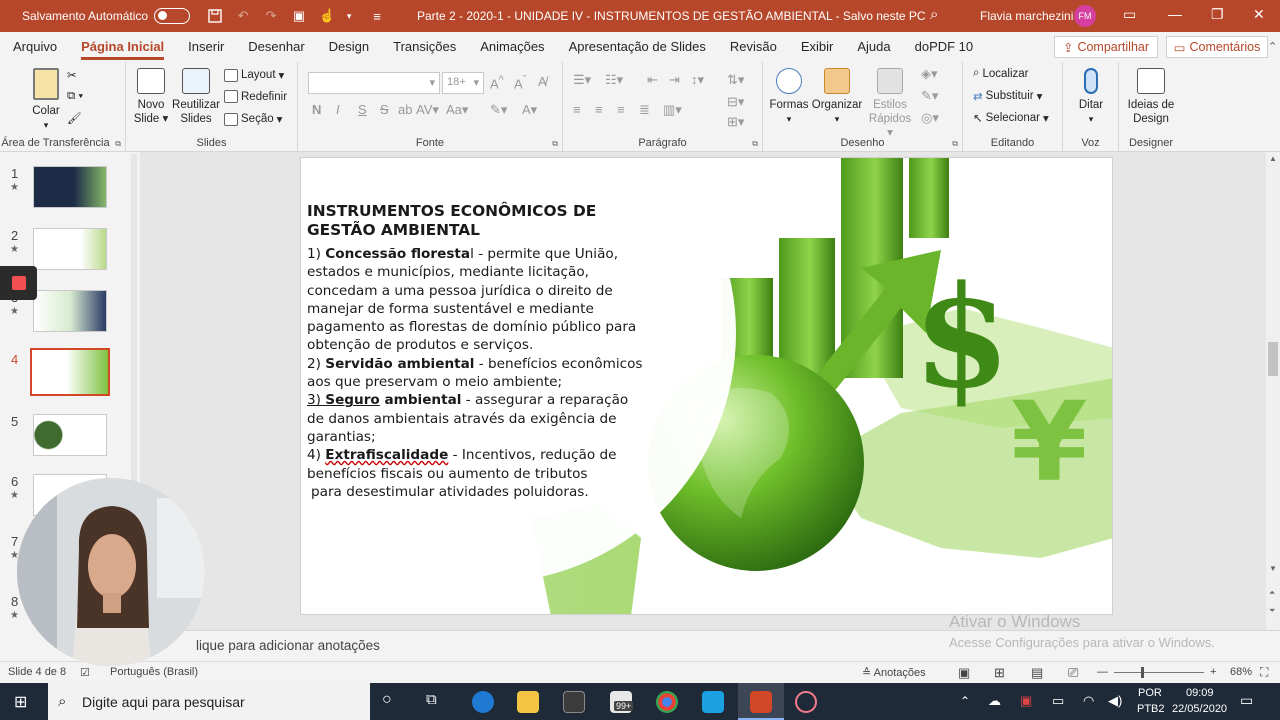 This screenshot has height=720, width=1280. Describe the element at coordinates (1073, 673) in the screenshot. I see `slideshow-icon: ⎚` at that location.